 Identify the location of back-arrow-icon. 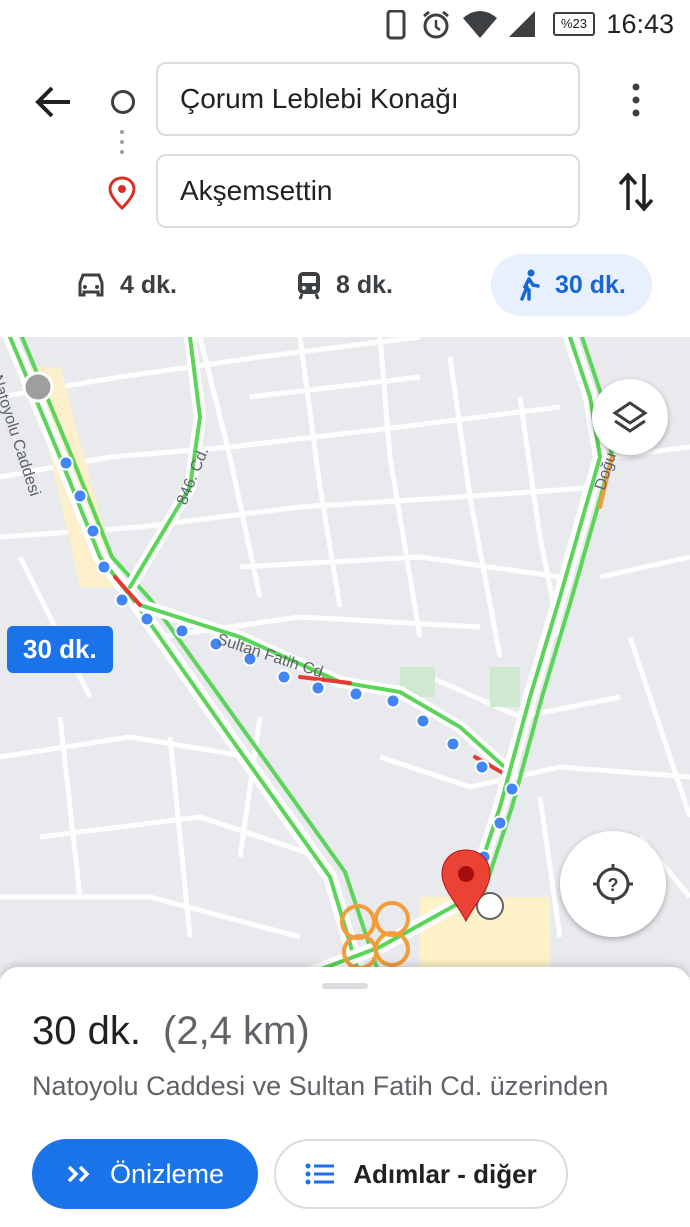
(54, 102).